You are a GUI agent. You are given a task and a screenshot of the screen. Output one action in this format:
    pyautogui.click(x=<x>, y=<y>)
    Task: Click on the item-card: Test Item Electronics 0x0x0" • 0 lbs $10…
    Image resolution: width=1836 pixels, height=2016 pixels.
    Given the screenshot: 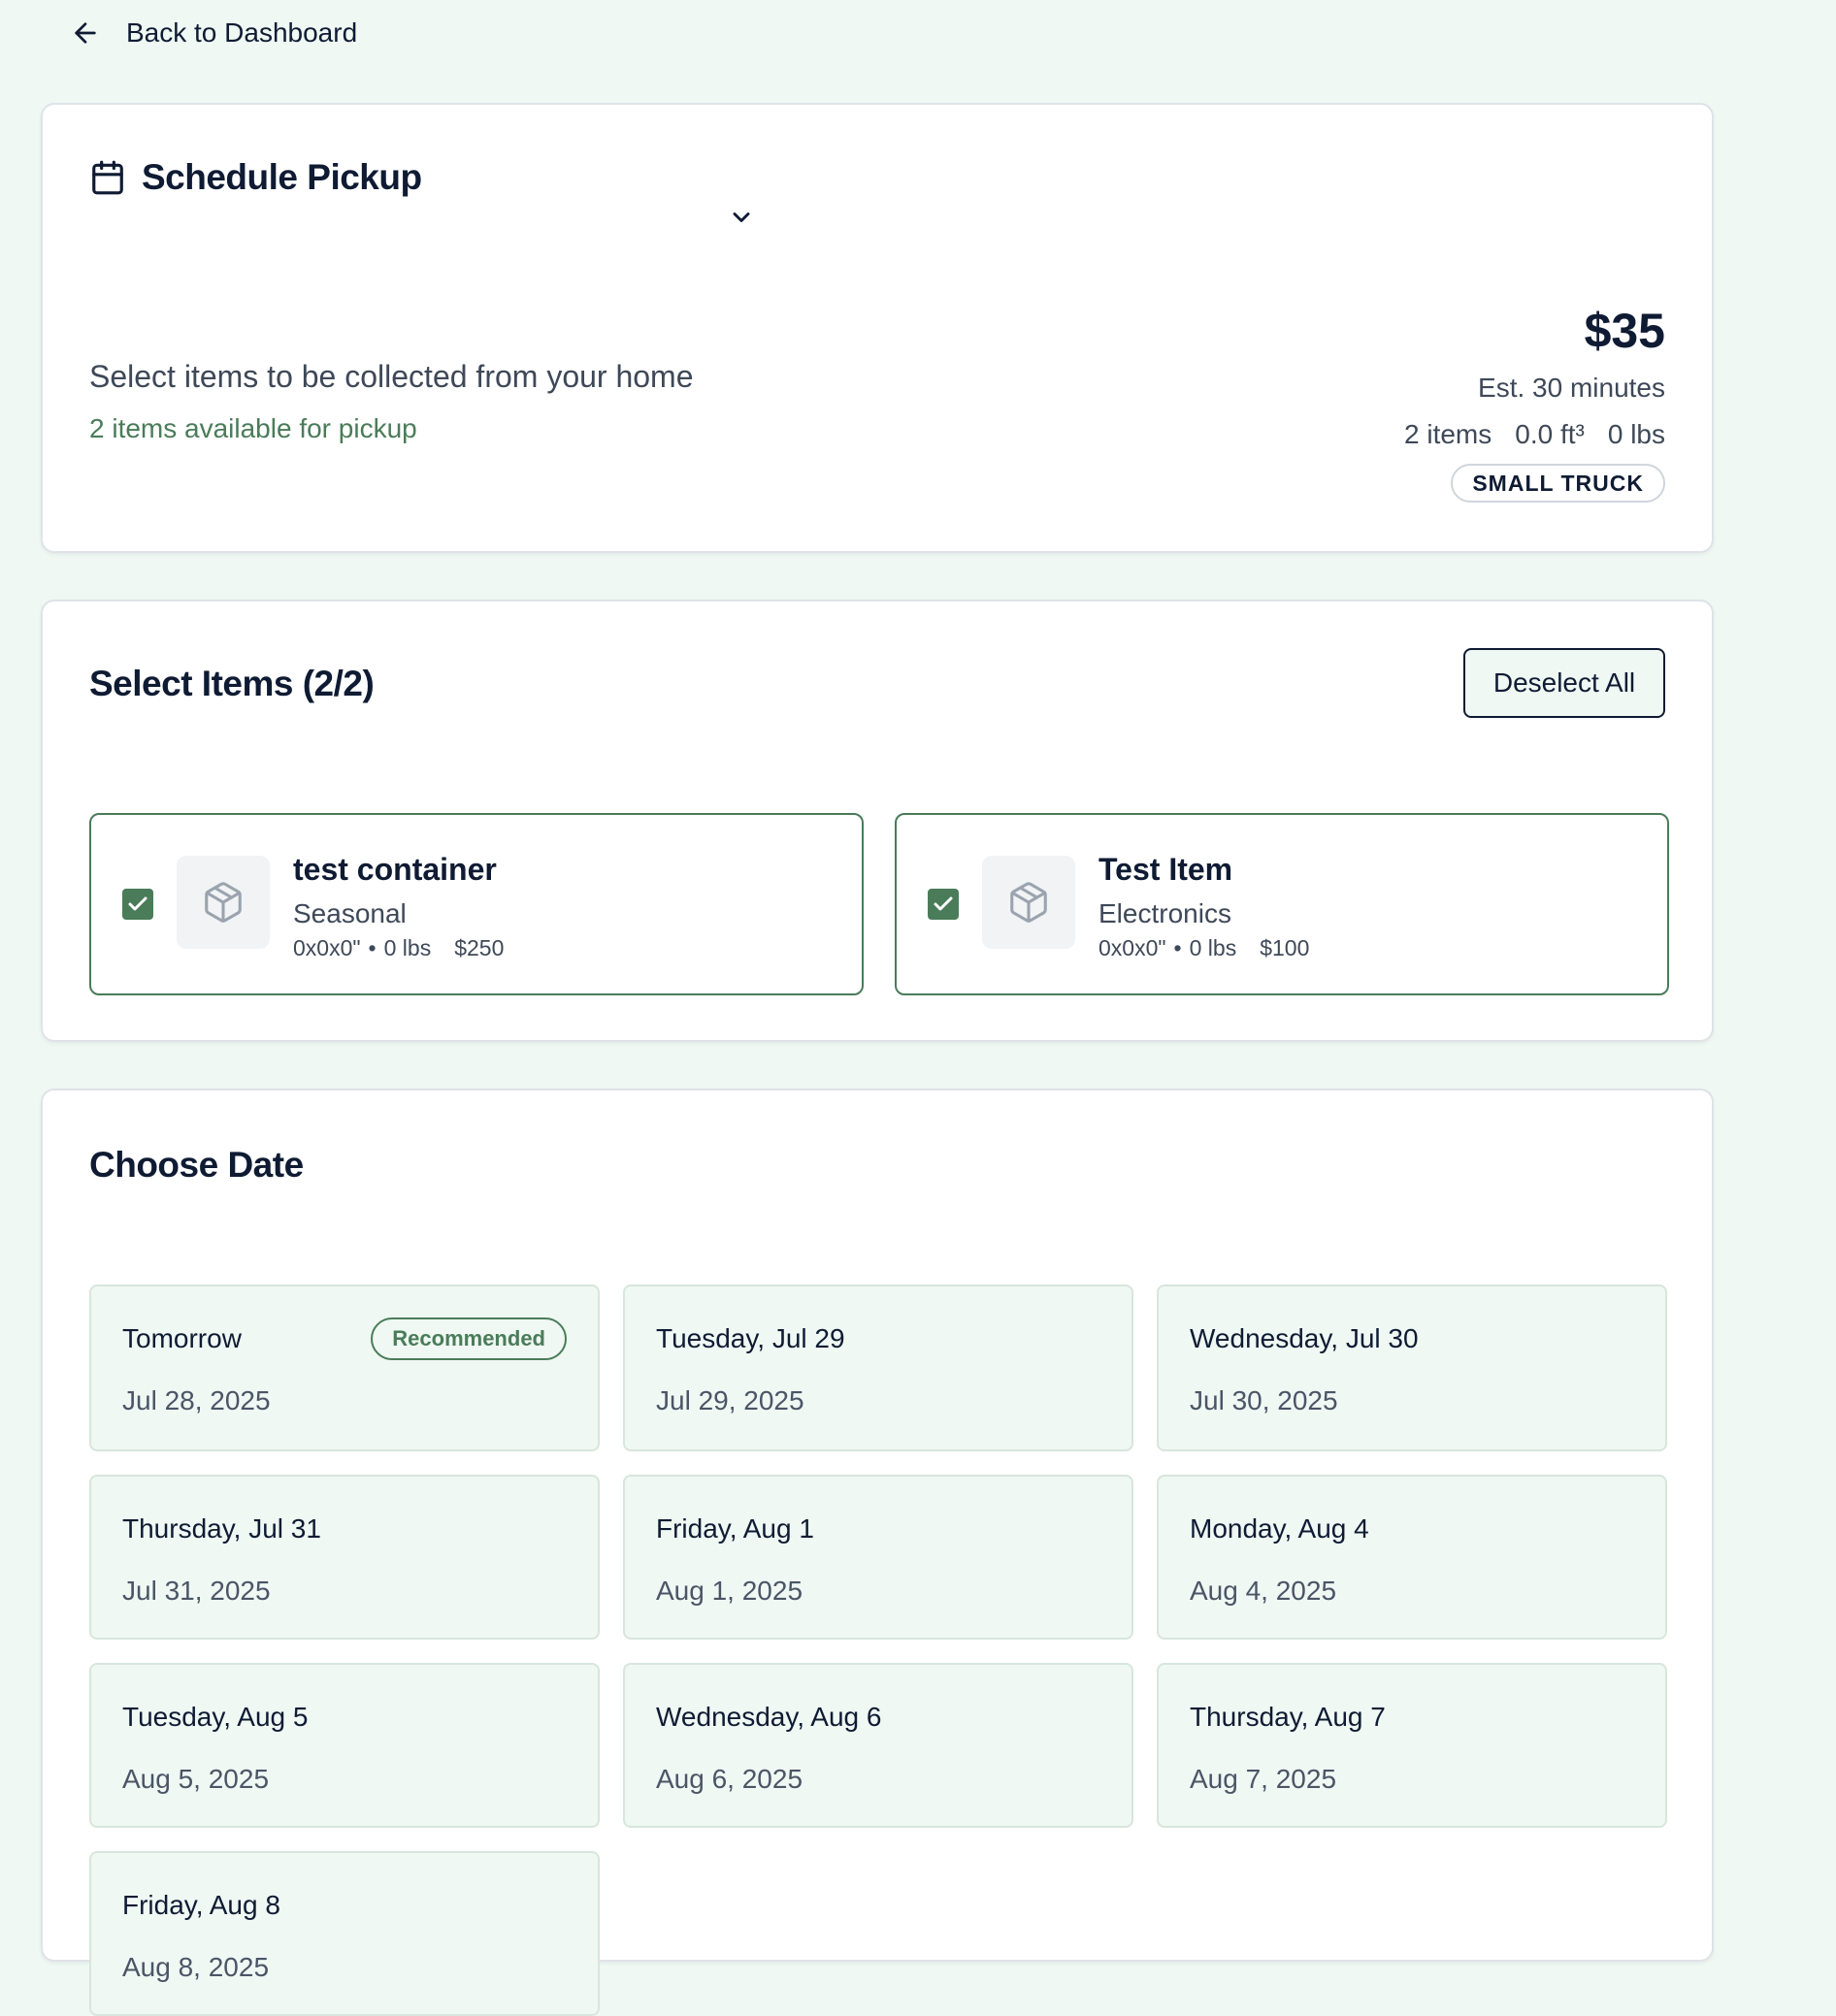 What is the action you would take?
    pyautogui.click(x=1282, y=904)
    